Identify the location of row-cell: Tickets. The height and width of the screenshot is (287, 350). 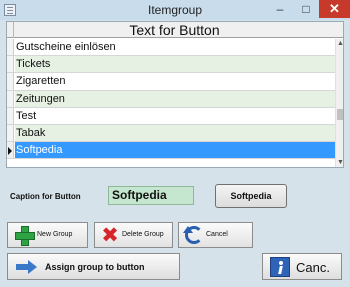
(175, 64).